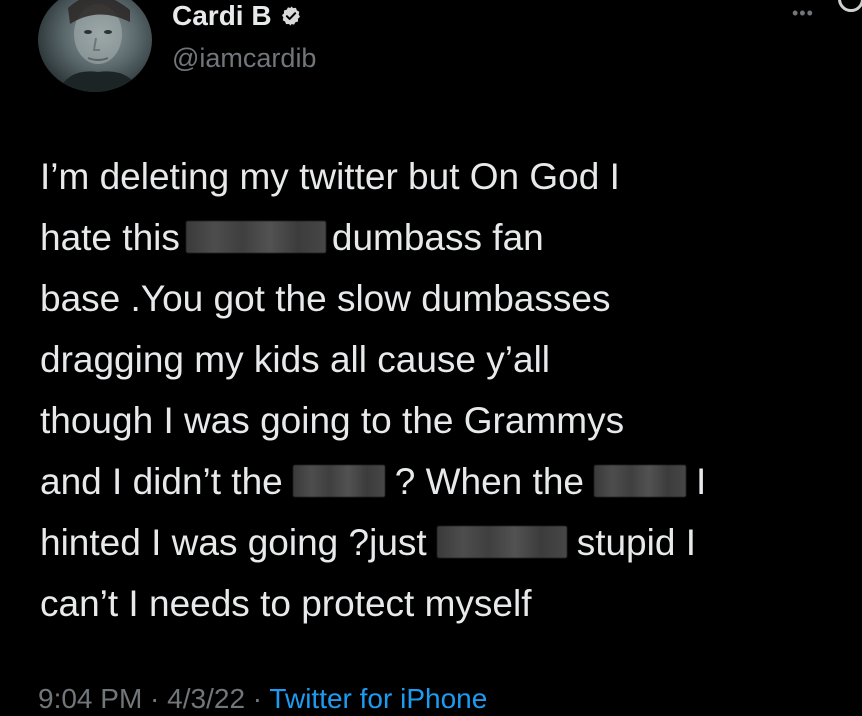 Image resolution: width=862 pixels, height=716 pixels. Describe the element at coordinates (90, 698) in the screenshot. I see `tweet-time: 9:04 PM` at that location.